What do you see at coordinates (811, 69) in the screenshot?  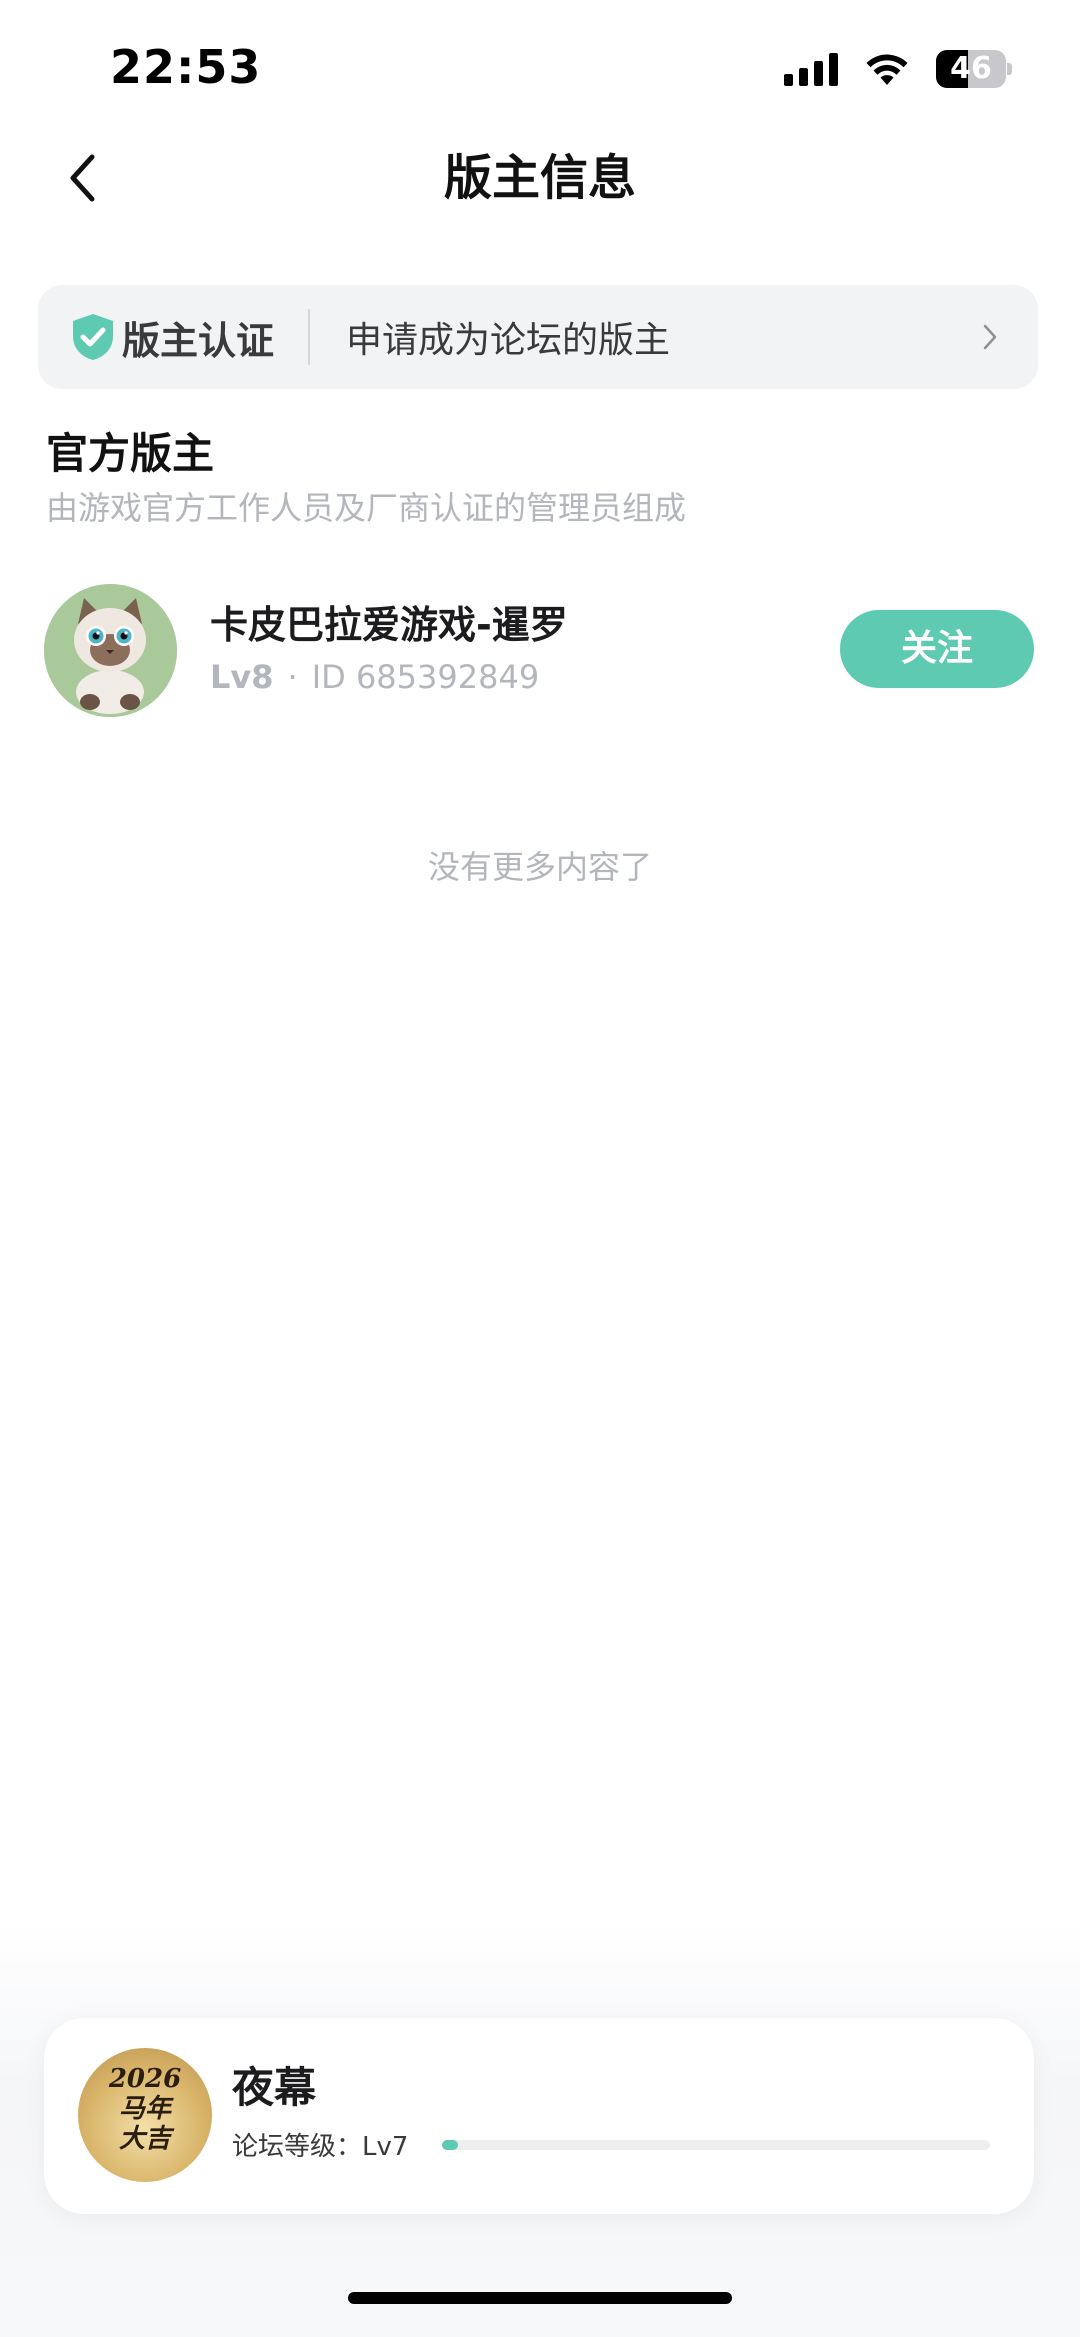 I see `signal-icon` at bounding box center [811, 69].